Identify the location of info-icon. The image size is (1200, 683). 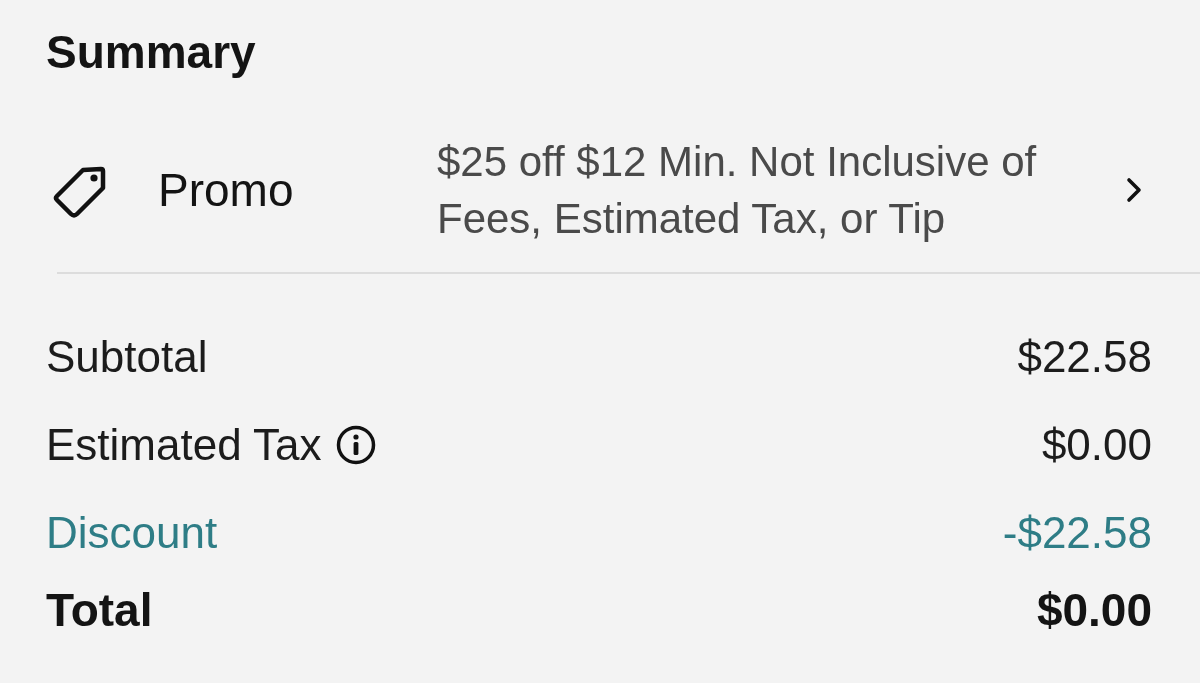
(355, 445).